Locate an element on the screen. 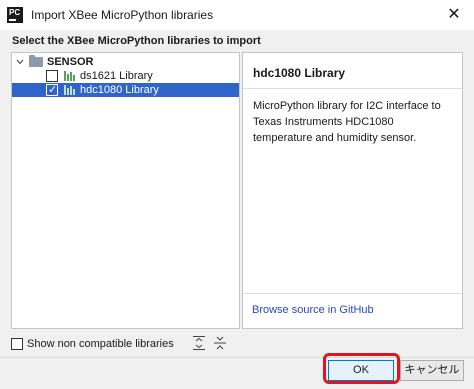 This screenshot has height=389, width=474. ds1621-label: ds1621 Library is located at coordinates (116, 76).